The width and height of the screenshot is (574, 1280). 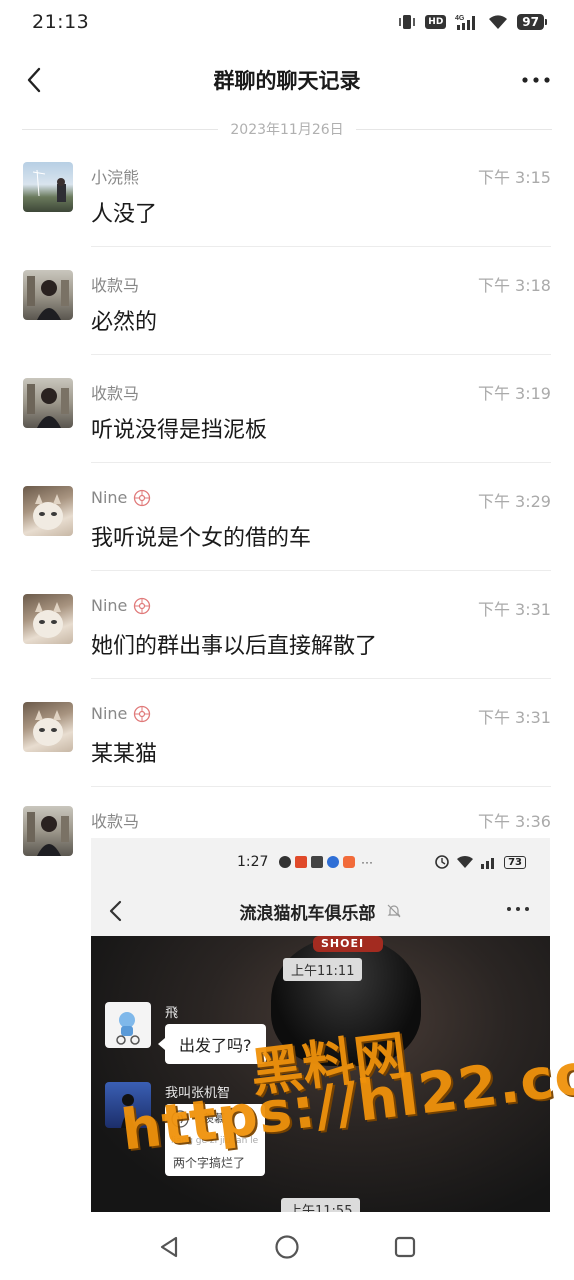 I want to click on screenshot-status-icons: 73, so click(x=480, y=862).